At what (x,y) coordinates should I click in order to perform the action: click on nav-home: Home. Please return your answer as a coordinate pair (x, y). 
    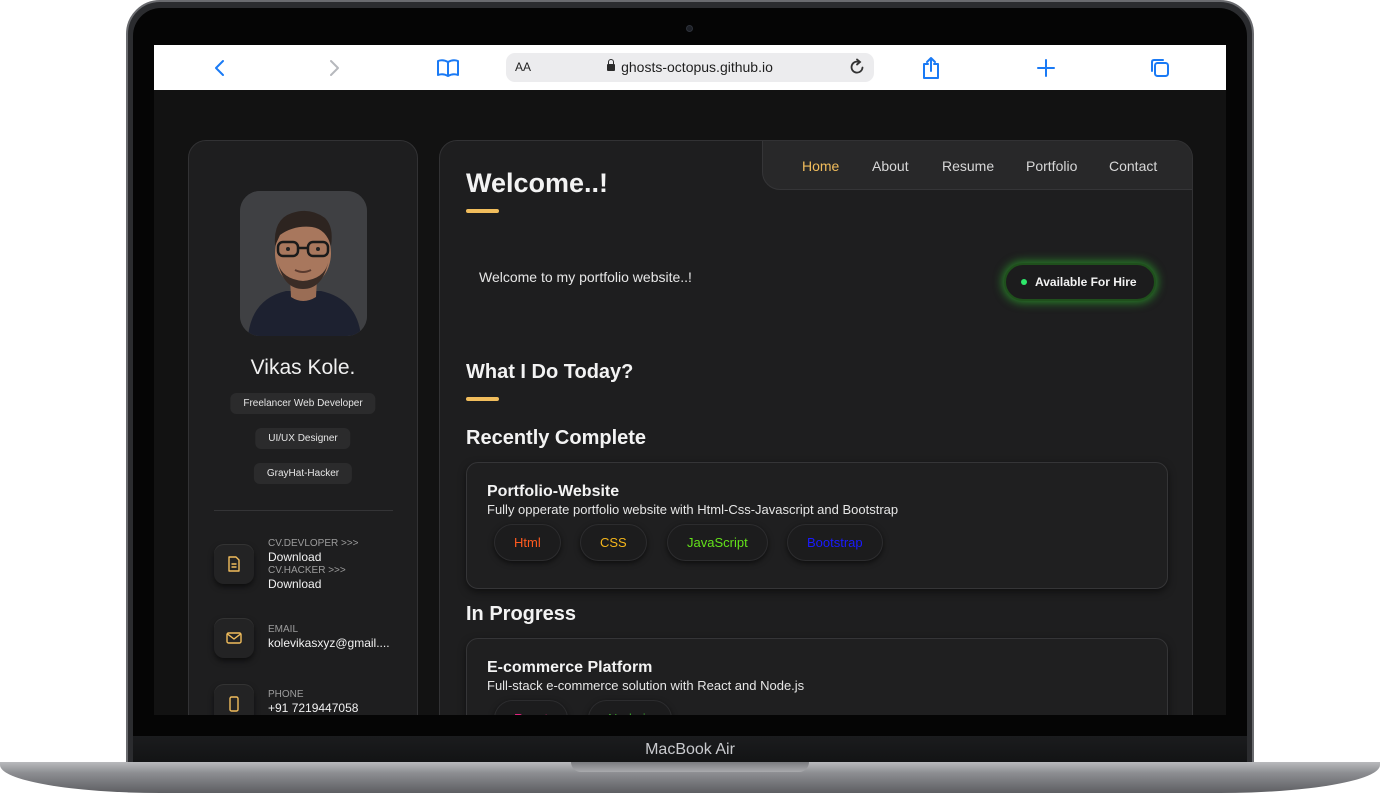
    Looking at the image, I should click on (820, 166).